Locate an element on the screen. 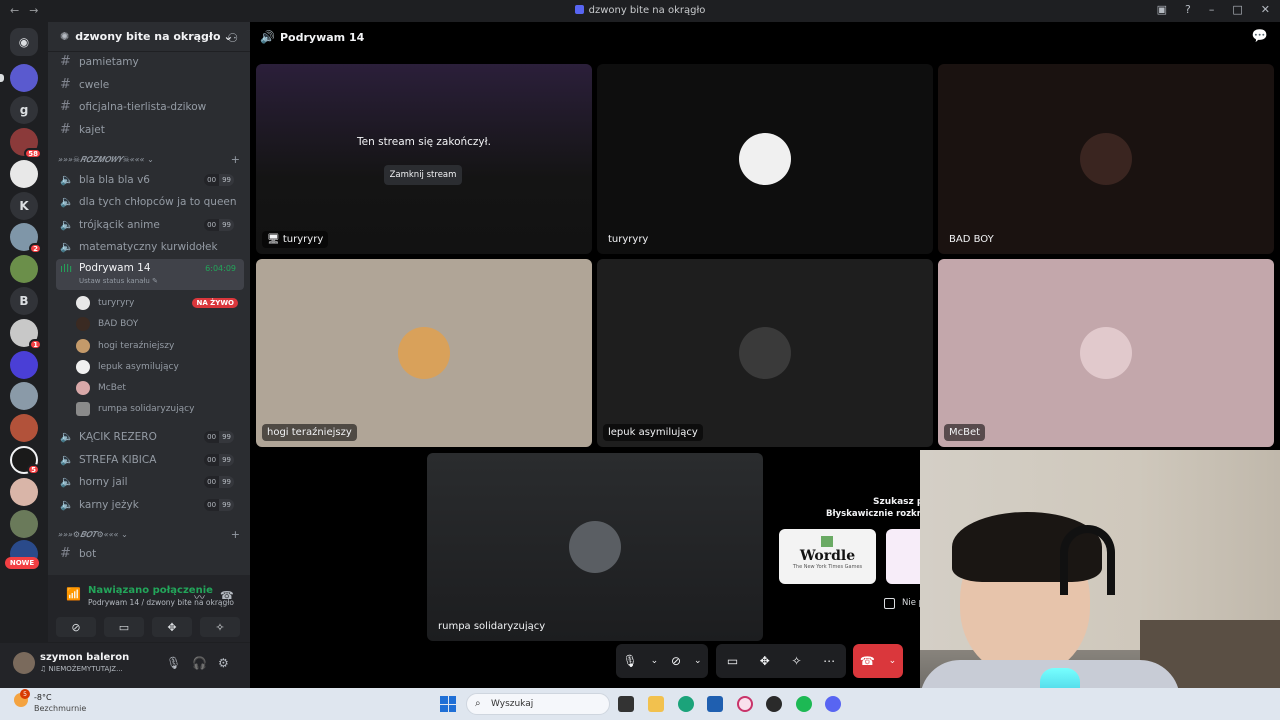 This screenshot has height=720, width=1280. headphones-icon: 🎧 is located at coordinates (199, 663).